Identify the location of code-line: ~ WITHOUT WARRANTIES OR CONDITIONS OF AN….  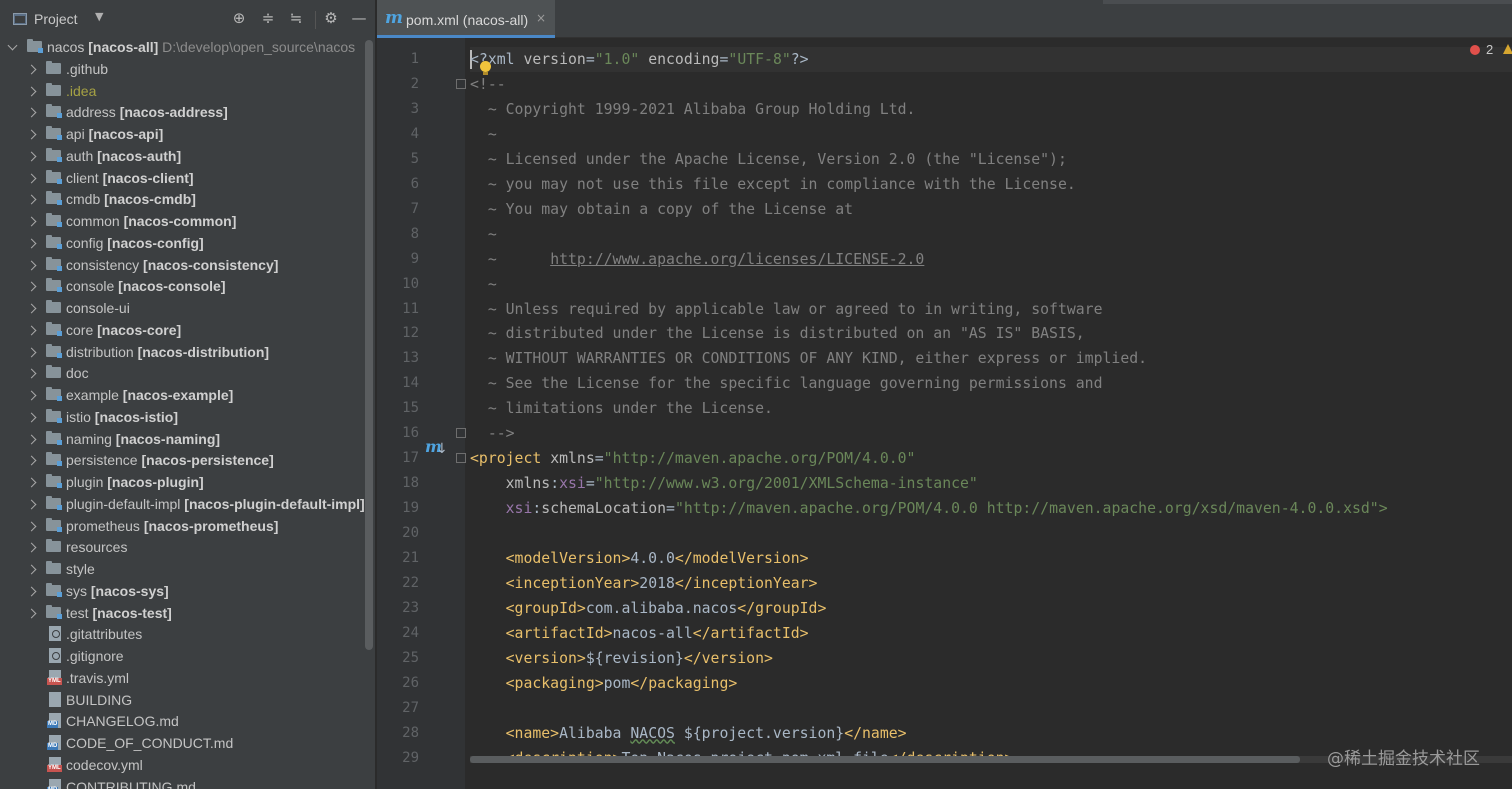
(808, 358).